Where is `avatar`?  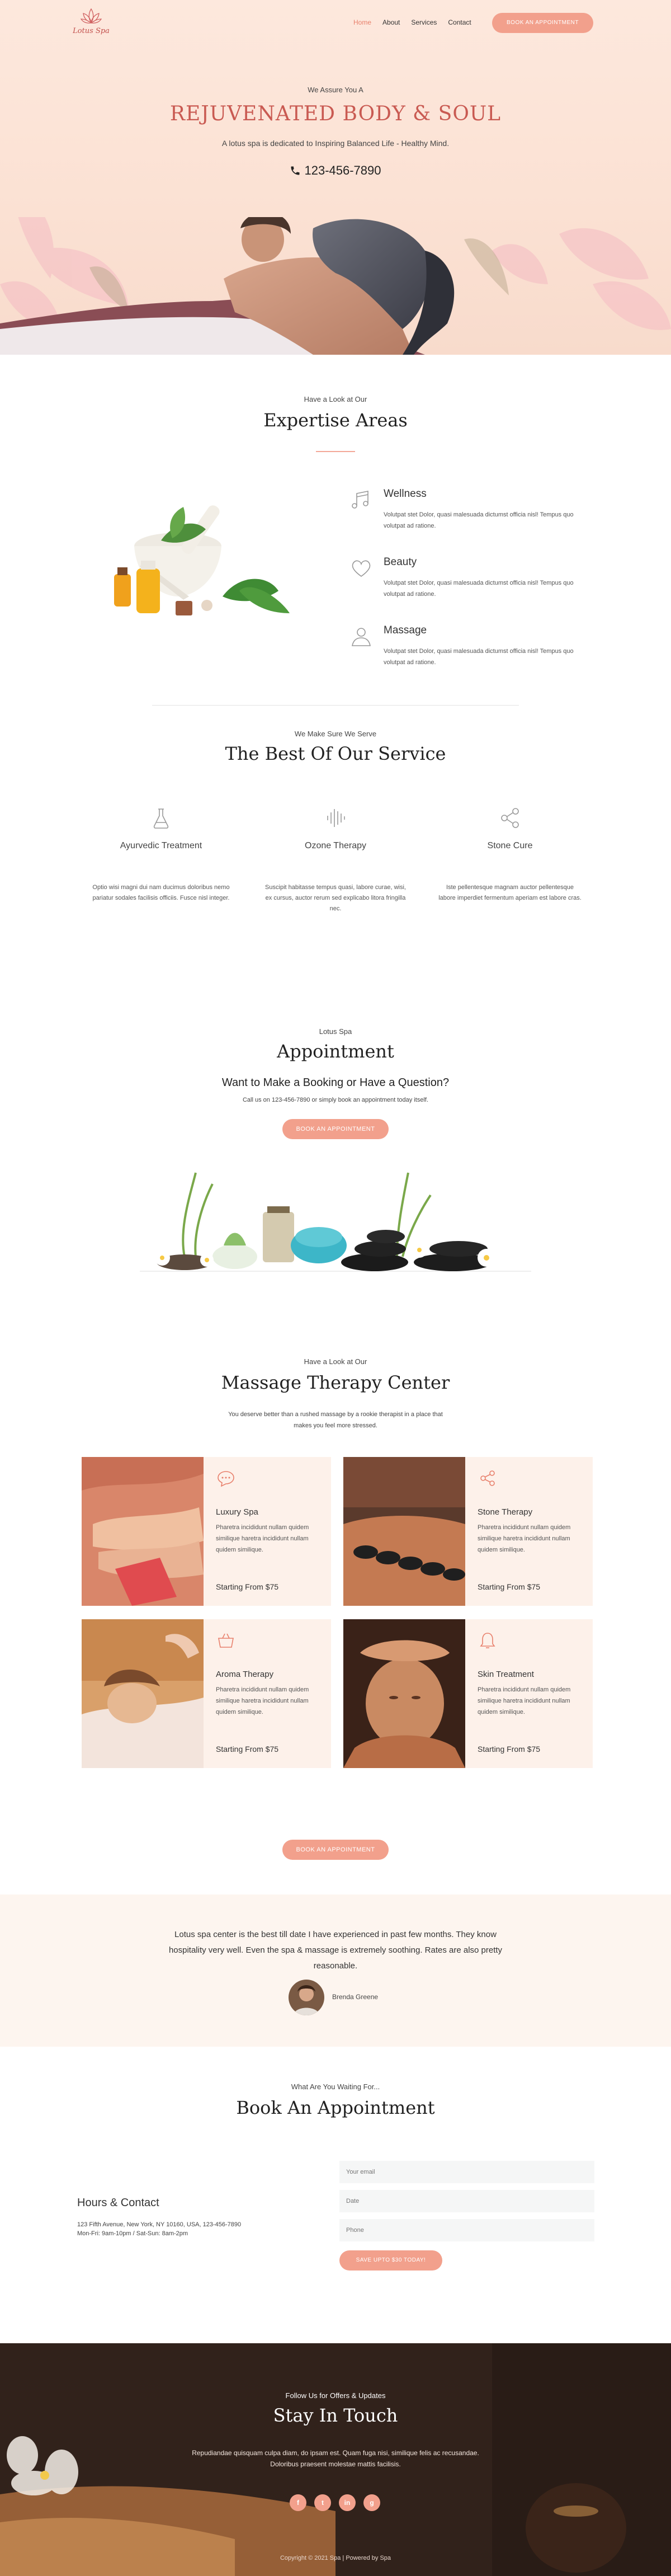 avatar is located at coordinates (307, 1997).